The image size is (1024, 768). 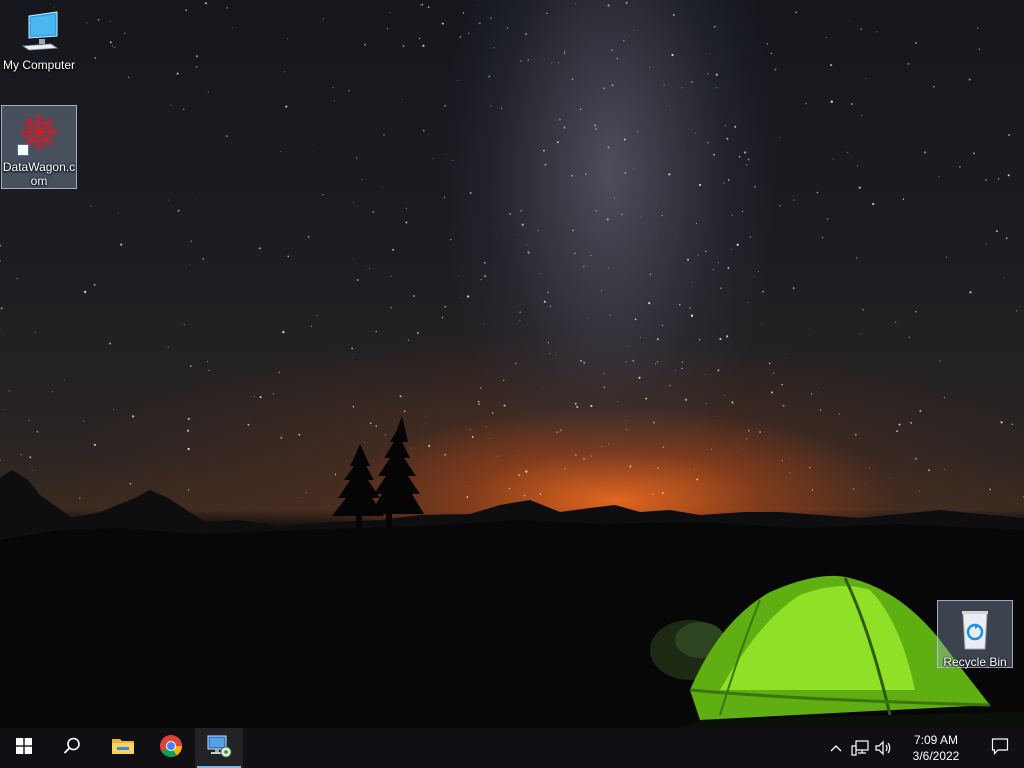 What do you see at coordinates (39, 32) in the screenshot?
I see `monitor-icon` at bounding box center [39, 32].